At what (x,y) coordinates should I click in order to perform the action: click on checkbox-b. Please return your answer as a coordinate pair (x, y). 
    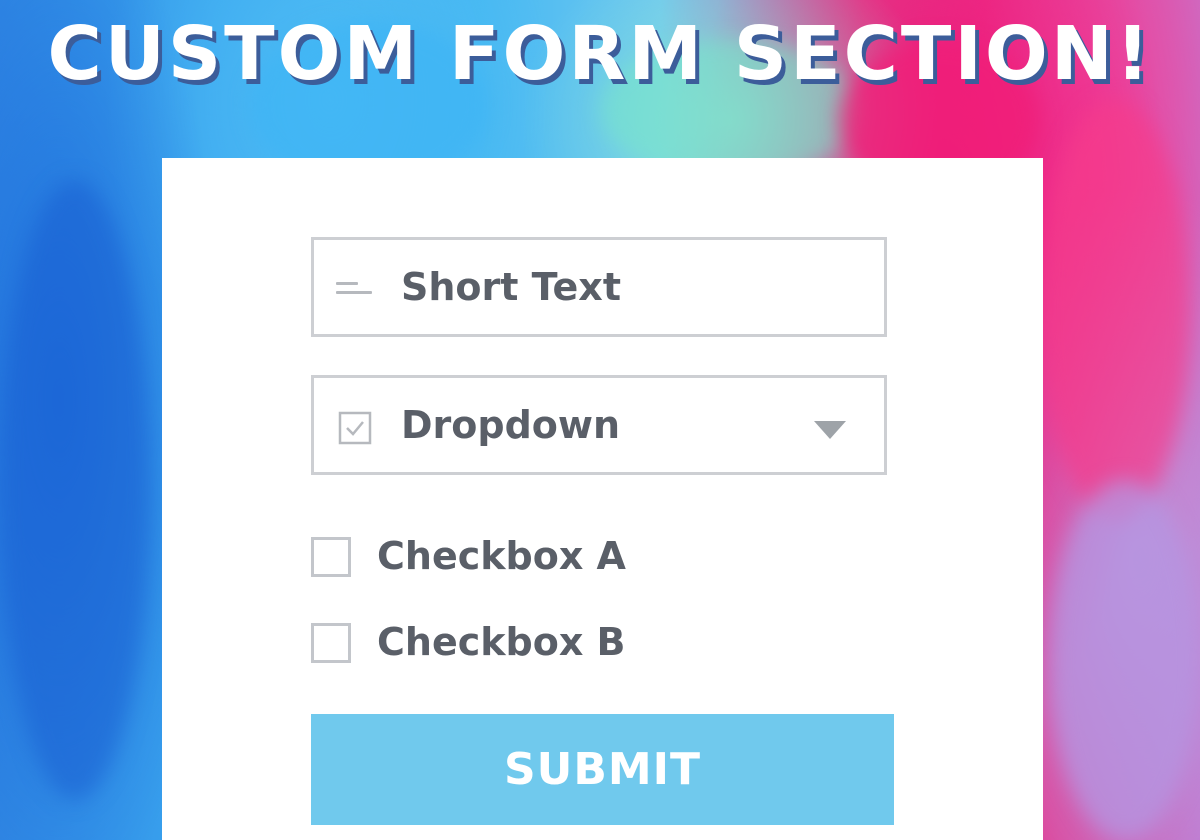
    Looking at the image, I should click on (331, 643).